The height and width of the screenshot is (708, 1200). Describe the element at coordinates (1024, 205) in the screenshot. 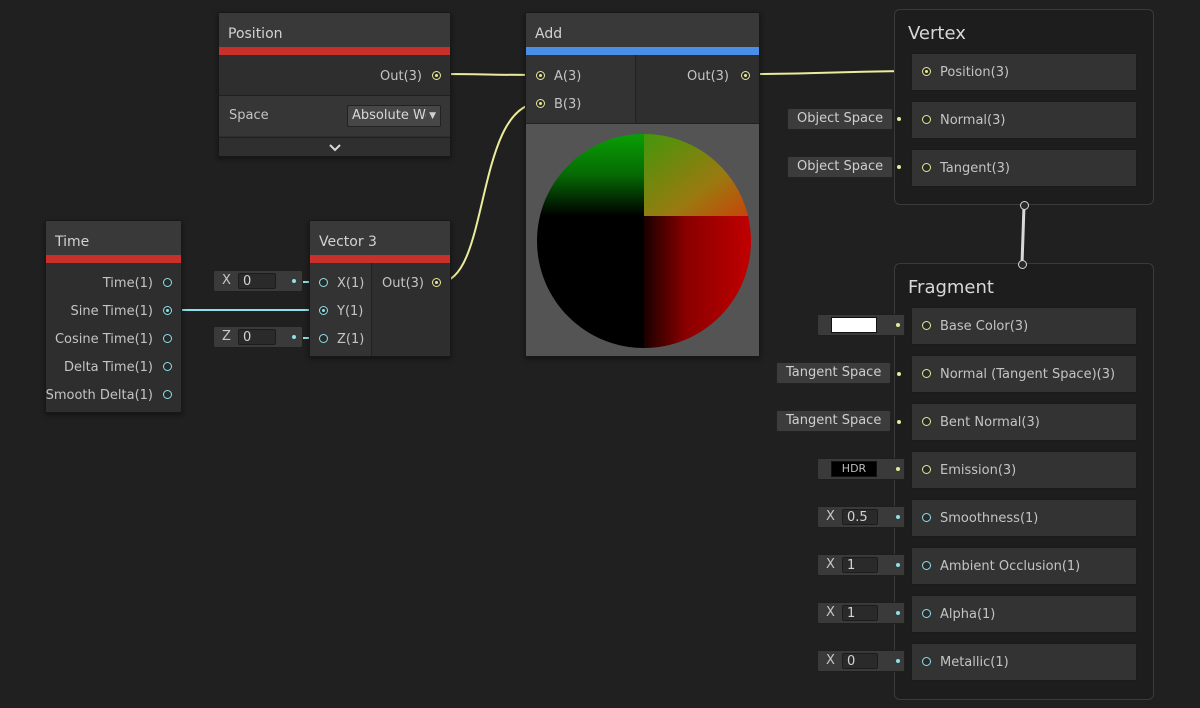

I see `vertex-flow-out-port` at that location.